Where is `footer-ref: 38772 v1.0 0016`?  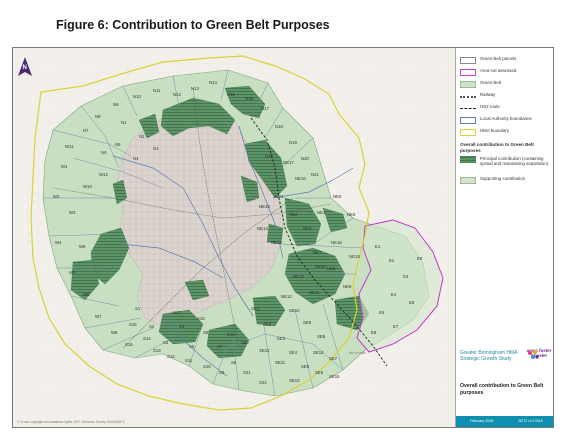
footer-ref: 38772 v1.0 0016 is located at coordinates (530, 421).